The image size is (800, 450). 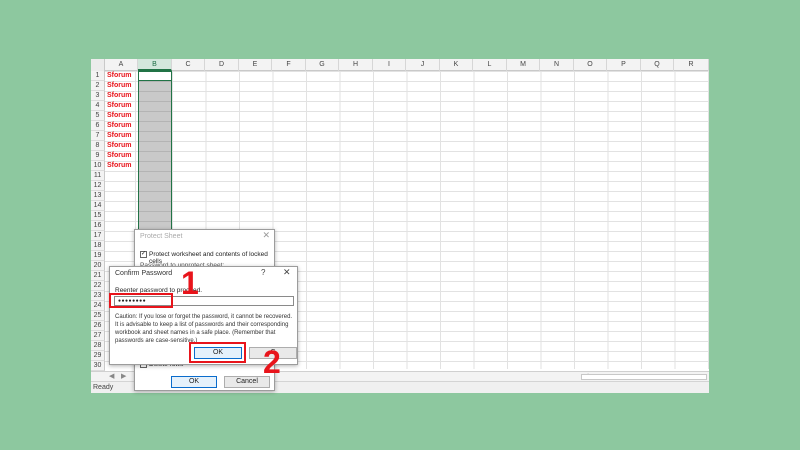 What do you see at coordinates (155, 65) in the screenshot?
I see `column-header-b: B` at bounding box center [155, 65].